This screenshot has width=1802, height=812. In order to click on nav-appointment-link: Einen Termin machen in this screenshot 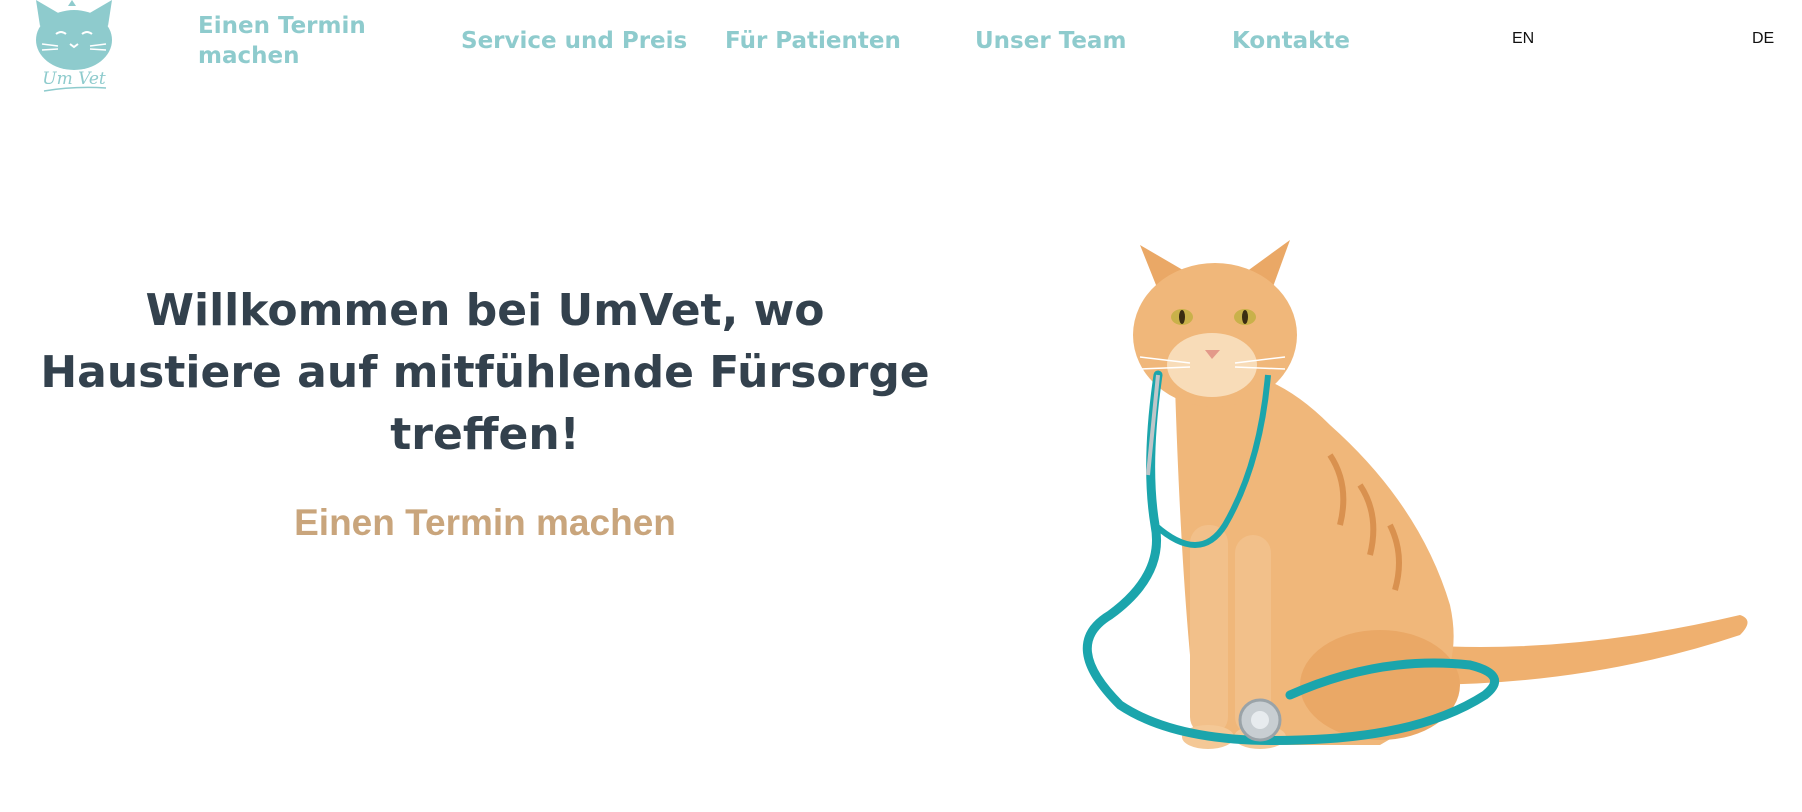, I will do `click(293, 41)`.